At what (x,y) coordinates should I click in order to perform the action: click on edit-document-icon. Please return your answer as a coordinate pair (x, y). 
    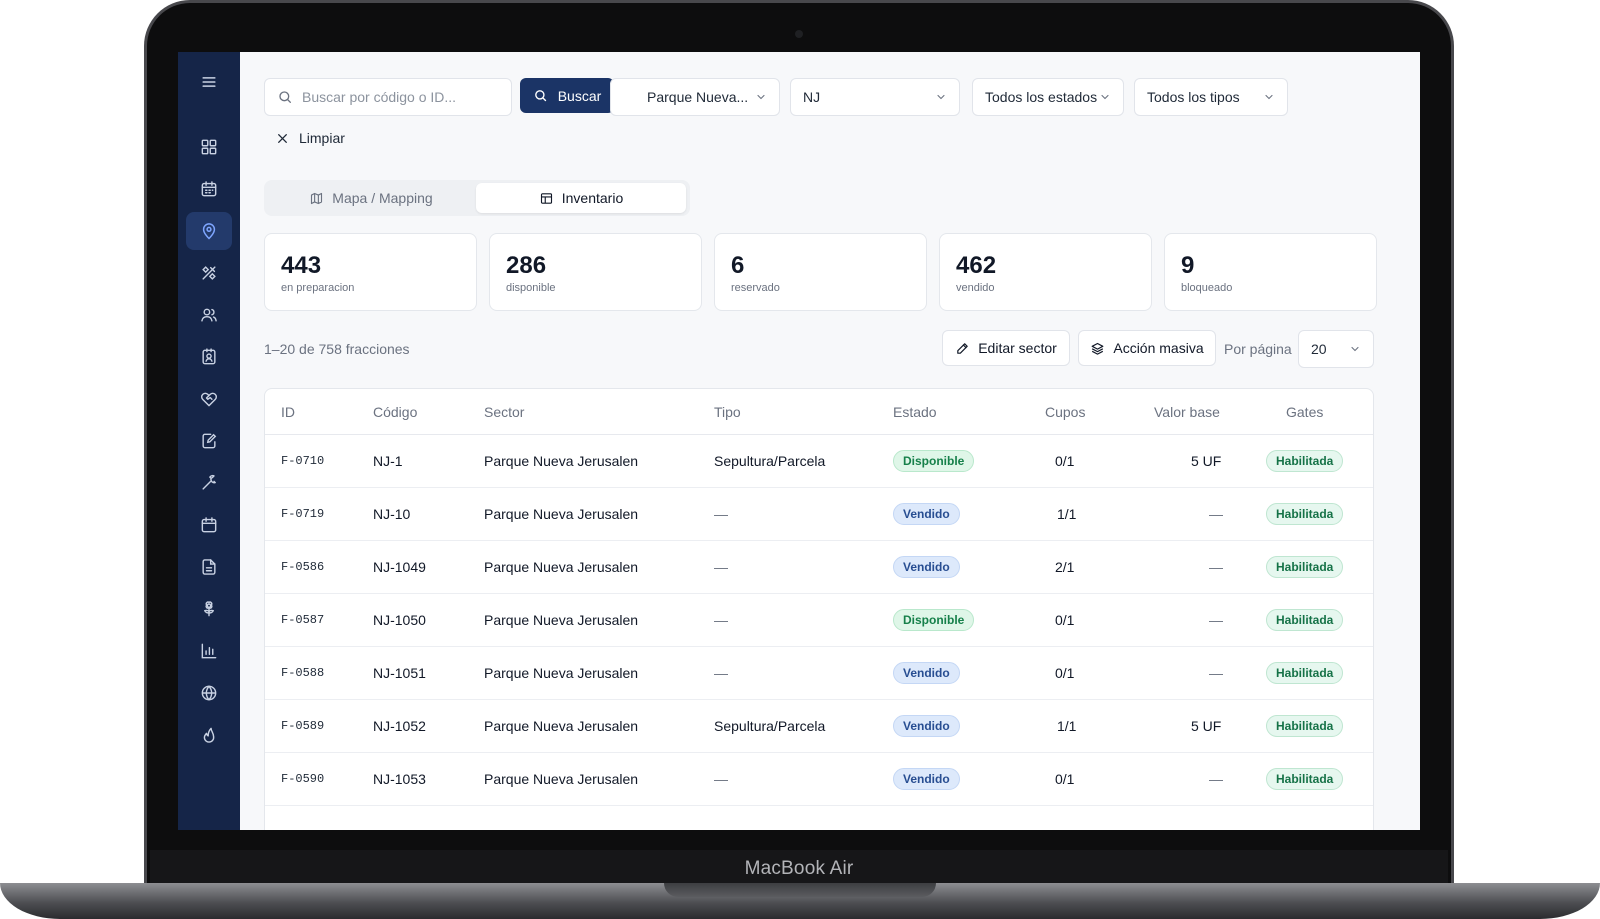
    Looking at the image, I should click on (209, 441).